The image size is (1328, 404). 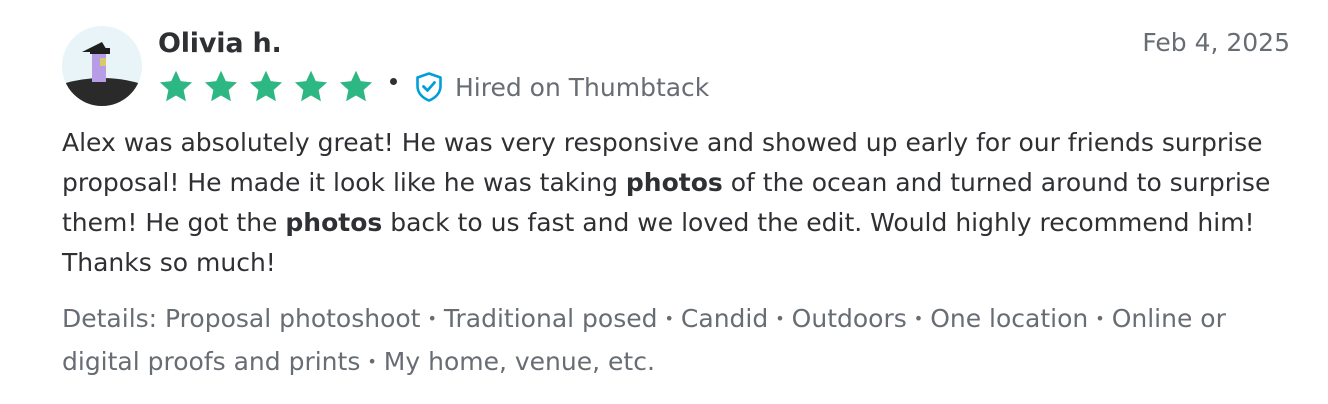 I want to click on detail-item: One location, so click(x=1009, y=318).